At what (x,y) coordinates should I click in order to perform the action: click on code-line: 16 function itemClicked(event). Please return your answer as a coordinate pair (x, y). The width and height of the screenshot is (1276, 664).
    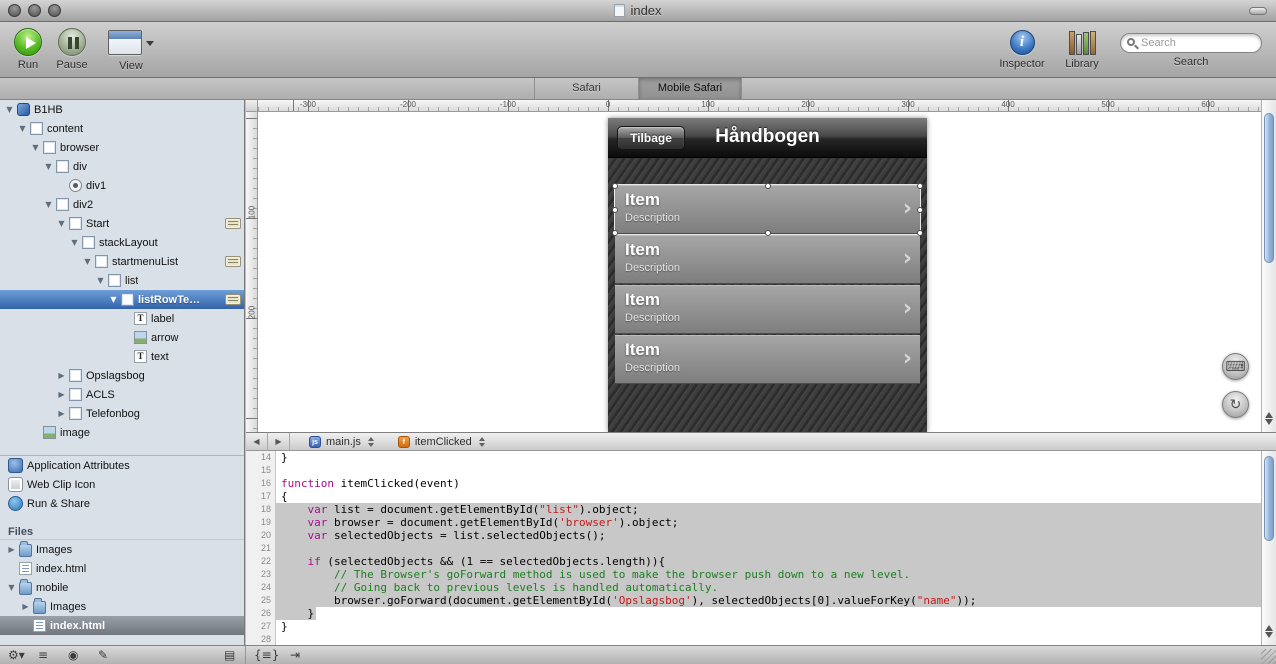
    Looking at the image, I should click on (753, 483).